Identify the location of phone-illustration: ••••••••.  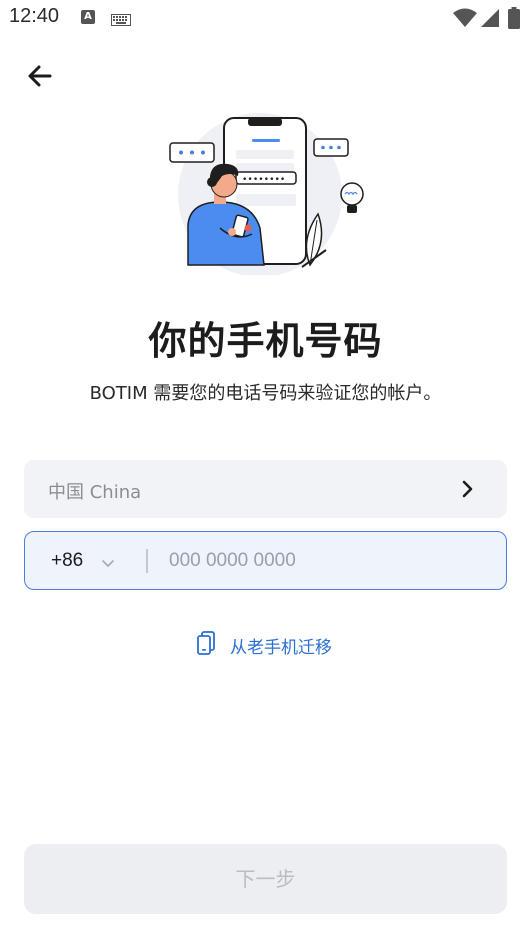
(266, 193).